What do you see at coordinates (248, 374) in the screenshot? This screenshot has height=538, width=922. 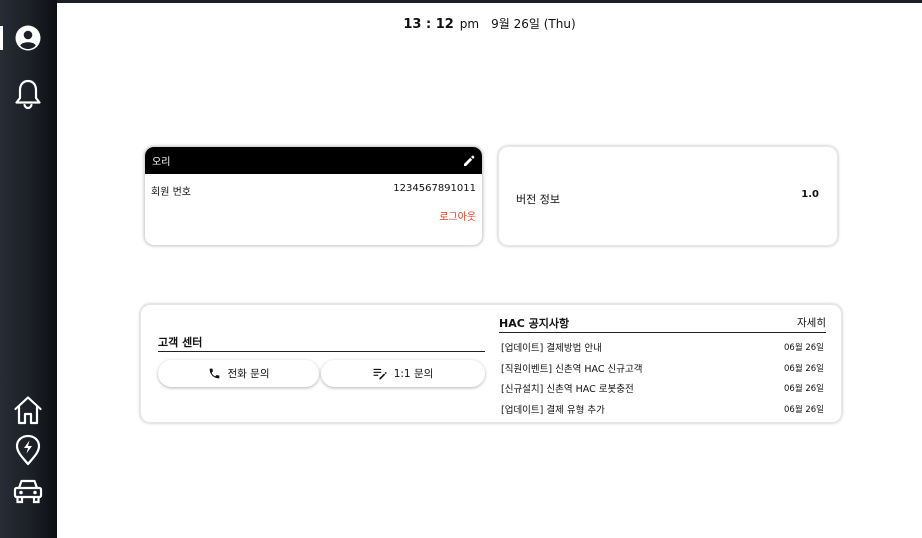 I see `phone-inquiry-label: 전화 문의` at bounding box center [248, 374].